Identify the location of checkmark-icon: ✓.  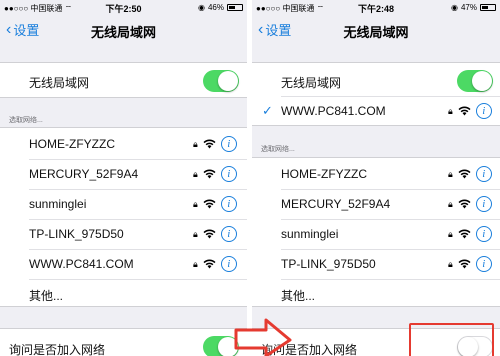
(267, 110).